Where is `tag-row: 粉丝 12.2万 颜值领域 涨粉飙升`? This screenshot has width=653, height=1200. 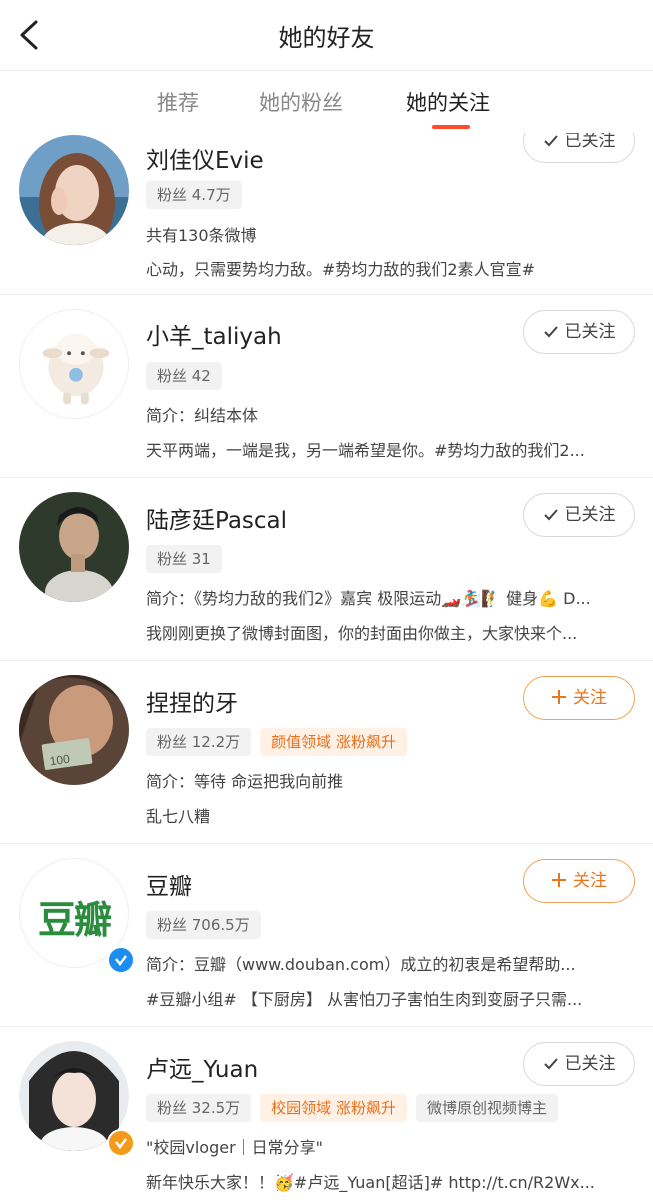 tag-row: 粉丝 12.2万 颜值领域 涨粉飙升 is located at coordinates (281, 742).